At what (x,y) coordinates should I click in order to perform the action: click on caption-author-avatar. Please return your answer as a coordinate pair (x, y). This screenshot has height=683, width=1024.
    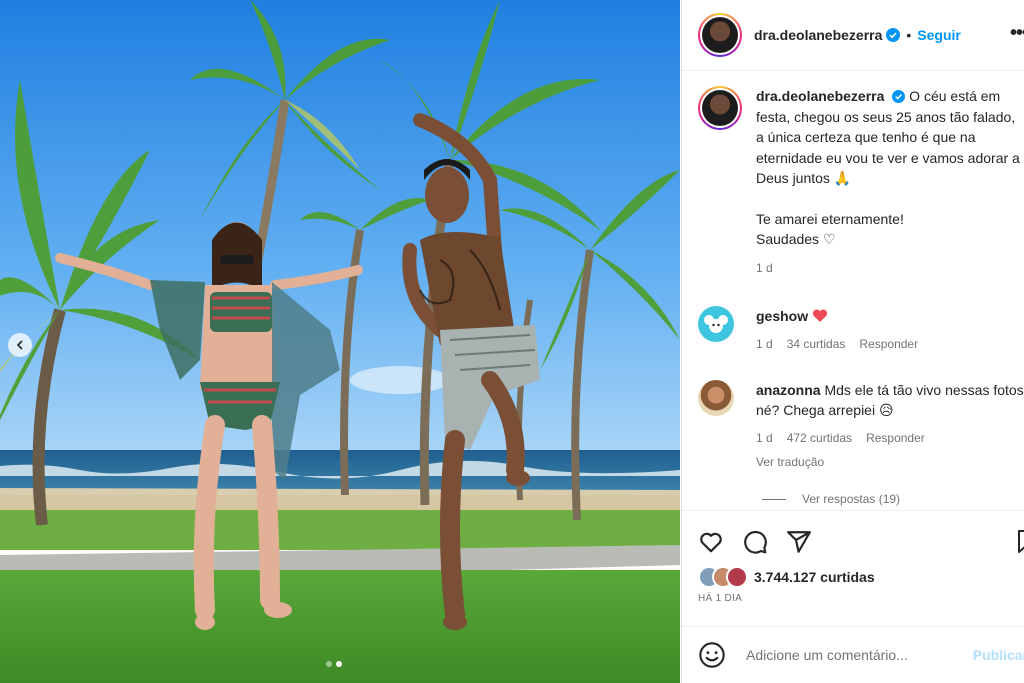
    Looking at the image, I should click on (720, 108).